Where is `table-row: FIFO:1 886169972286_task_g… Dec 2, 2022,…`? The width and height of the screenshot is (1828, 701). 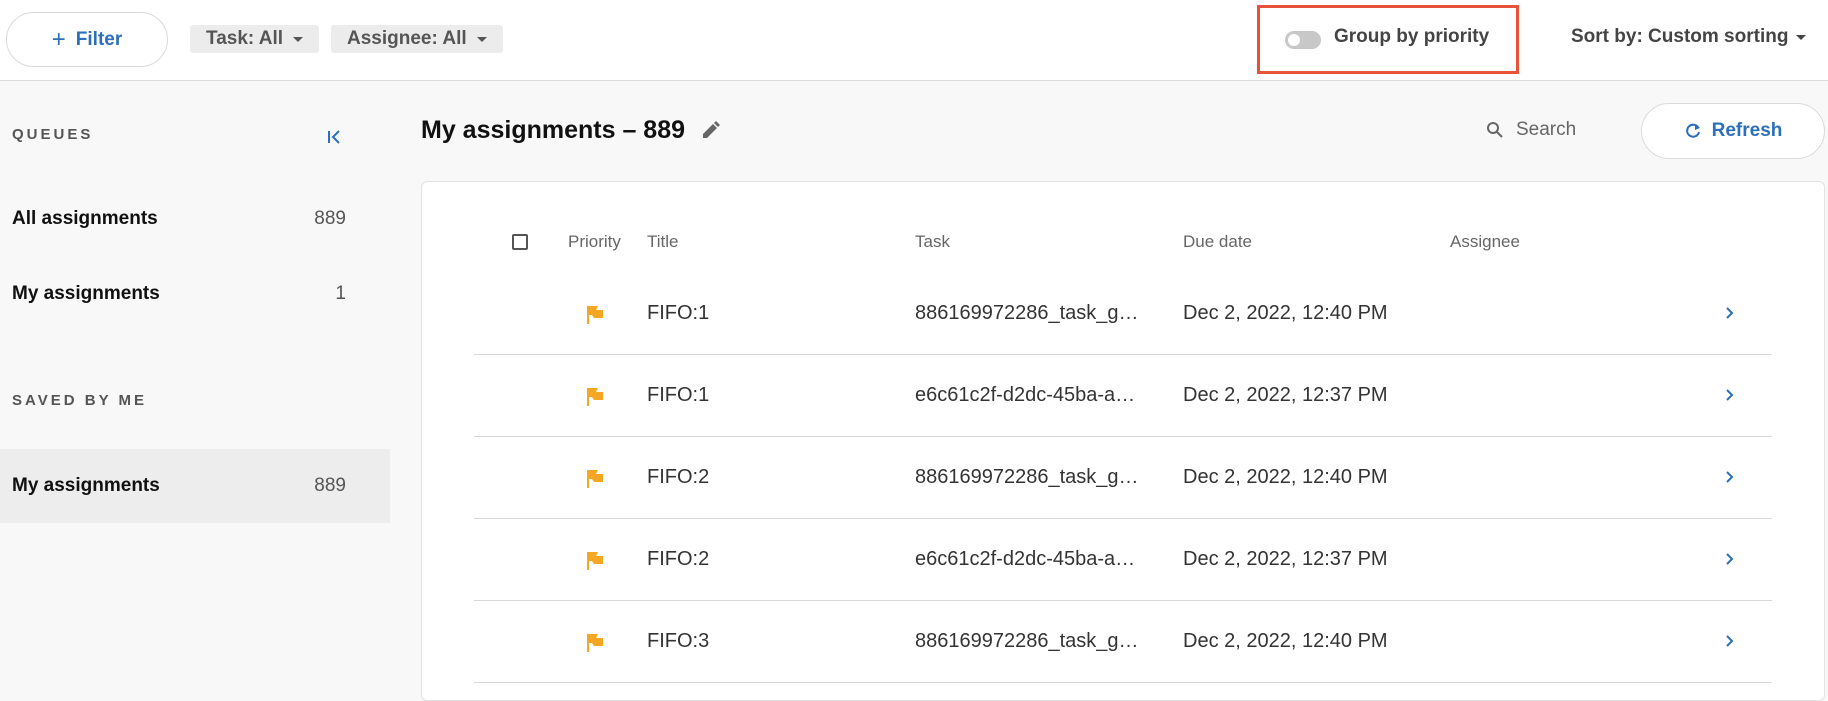
table-row: FIFO:1 886169972286_task_g… Dec 2, 2022,… is located at coordinates (1123, 314).